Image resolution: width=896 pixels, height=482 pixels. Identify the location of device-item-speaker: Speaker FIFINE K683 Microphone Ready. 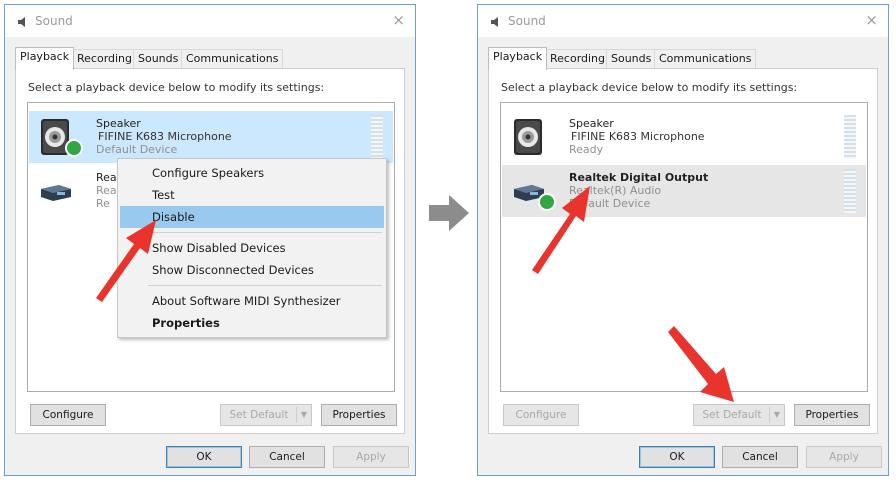
(684, 137).